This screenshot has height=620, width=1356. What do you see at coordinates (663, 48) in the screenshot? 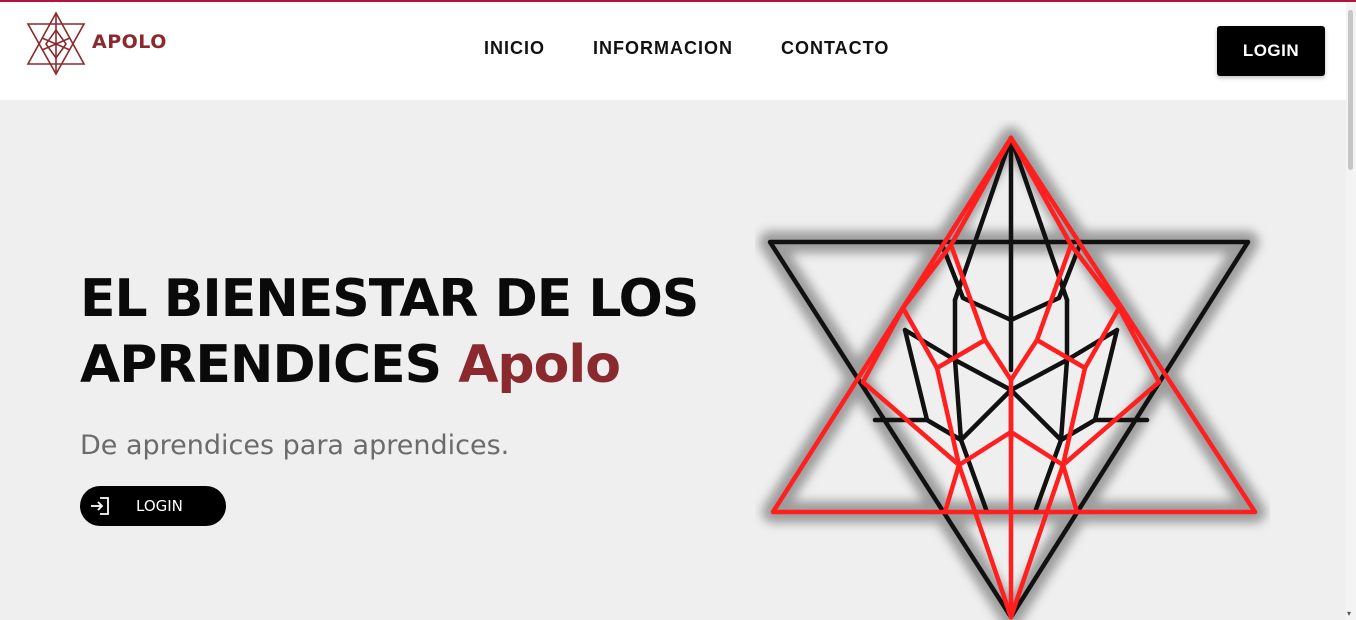
I see `nav-item-informacion: INFORMACION` at bounding box center [663, 48].